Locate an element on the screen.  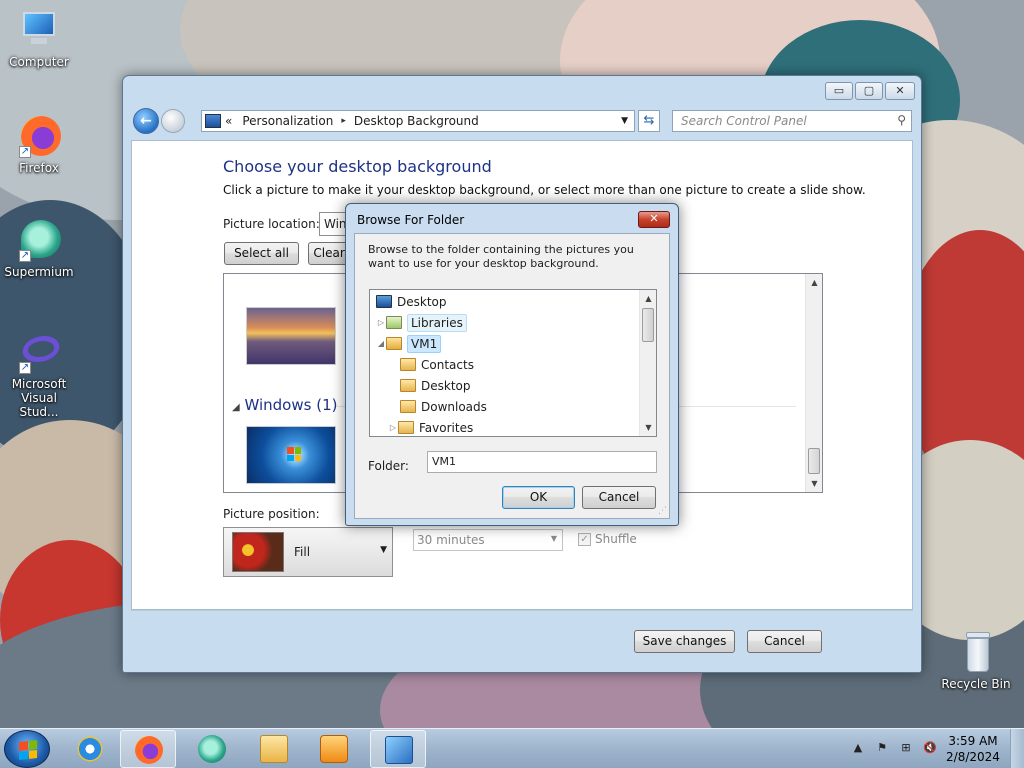
ok-button: OK is located at coordinates (538, 497).